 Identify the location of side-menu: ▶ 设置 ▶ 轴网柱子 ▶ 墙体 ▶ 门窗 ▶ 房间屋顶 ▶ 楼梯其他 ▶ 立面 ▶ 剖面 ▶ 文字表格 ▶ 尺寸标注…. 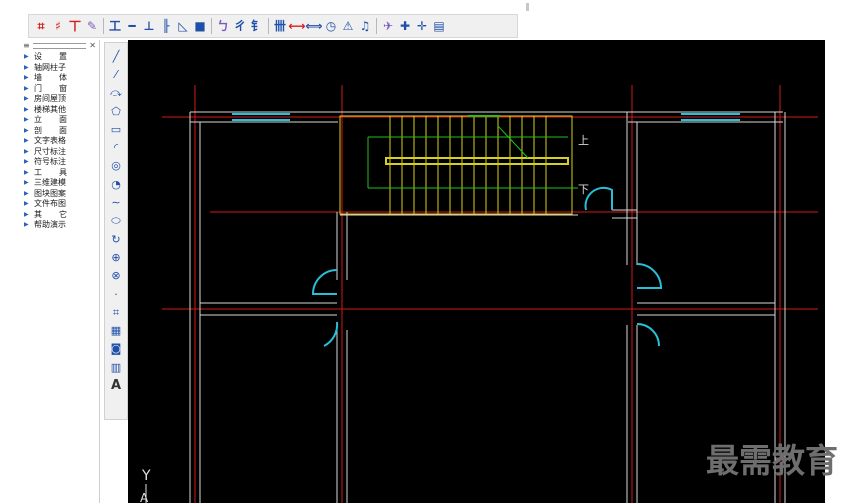
(59, 141).